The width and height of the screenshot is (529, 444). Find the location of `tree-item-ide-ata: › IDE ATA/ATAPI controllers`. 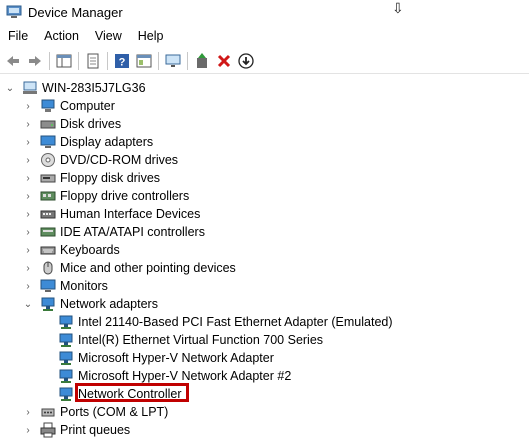

tree-item-ide-ata: › IDE ATA/ATAPI controllers is located at coordinates (113, 232).